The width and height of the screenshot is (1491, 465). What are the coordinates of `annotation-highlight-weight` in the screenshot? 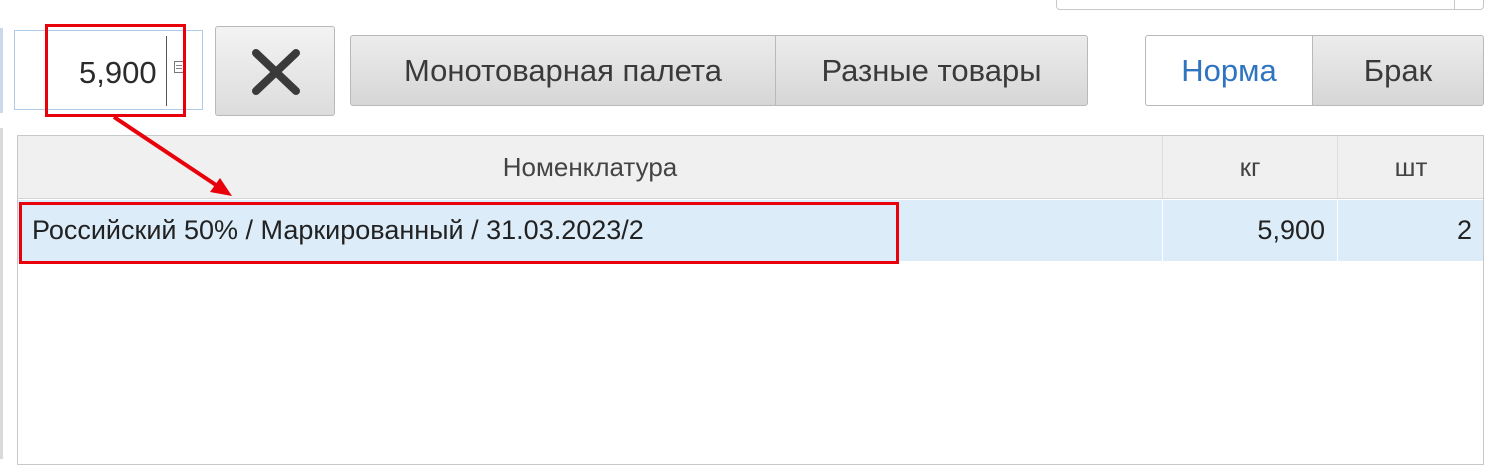 It's located at (115, 70).